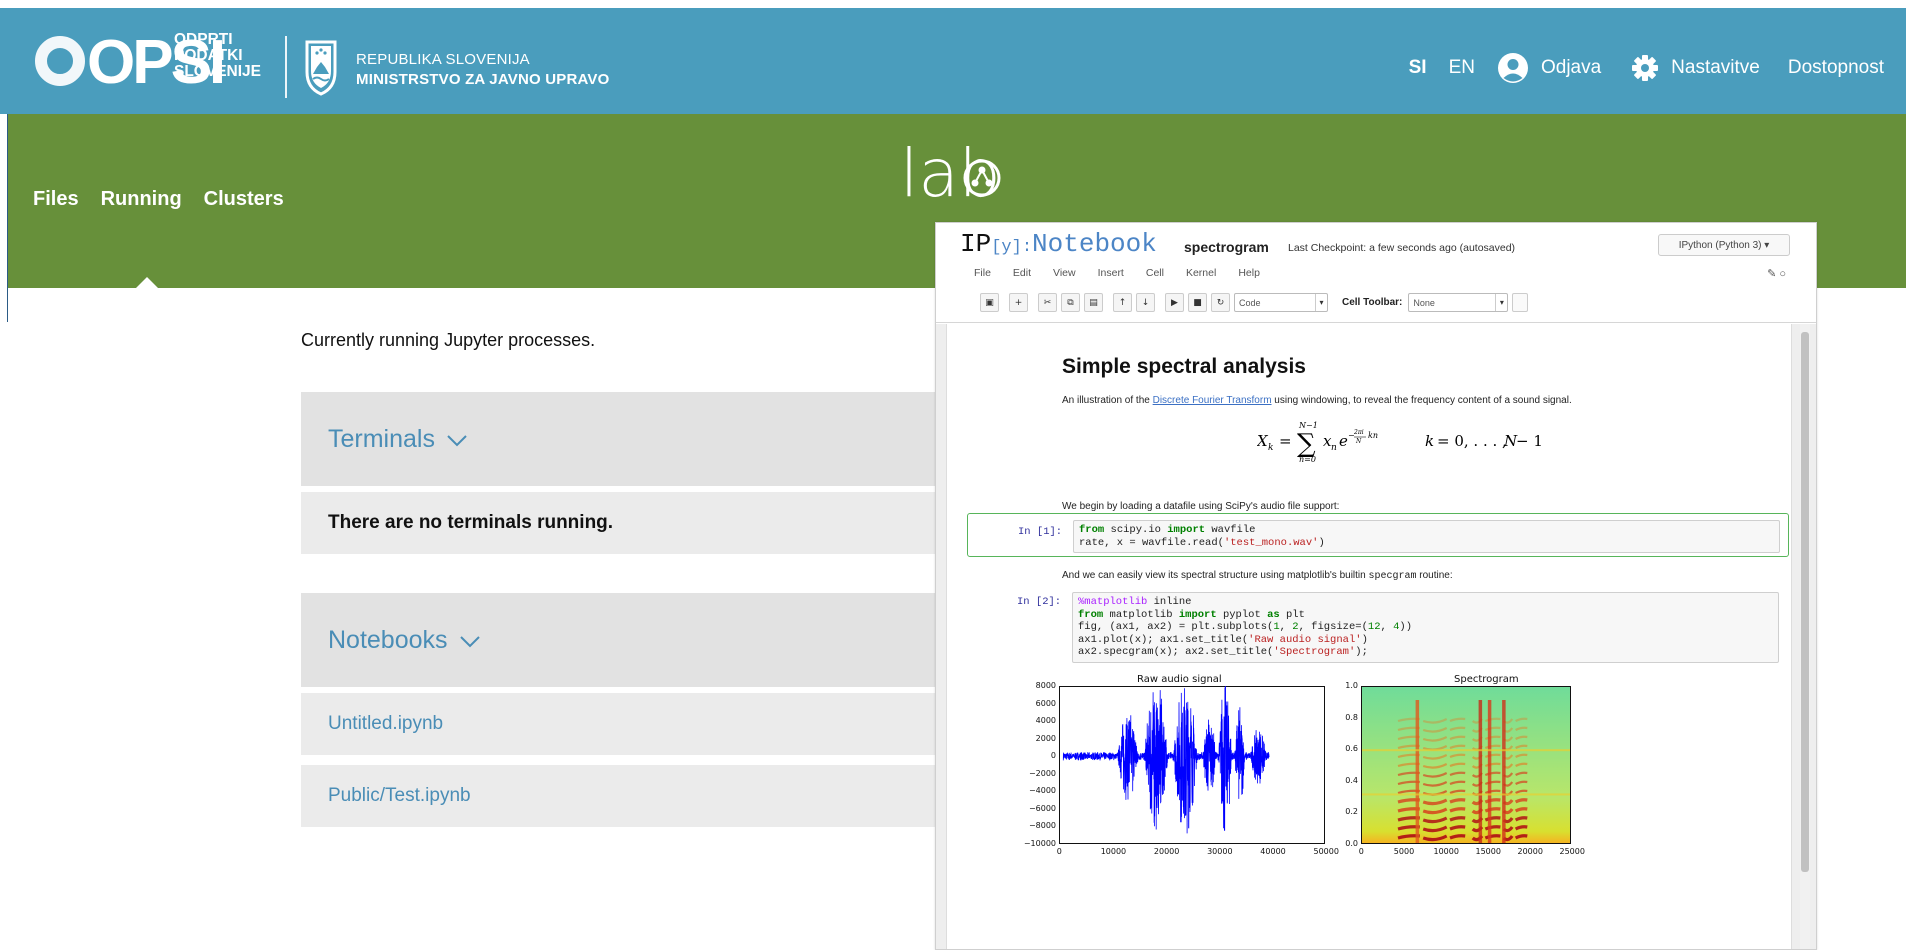 This screenshot has width=1906, height=950. Describe the element at coordinates (1166, 851) in the screenshot. I see `x-tick-label: 20000` at that location.